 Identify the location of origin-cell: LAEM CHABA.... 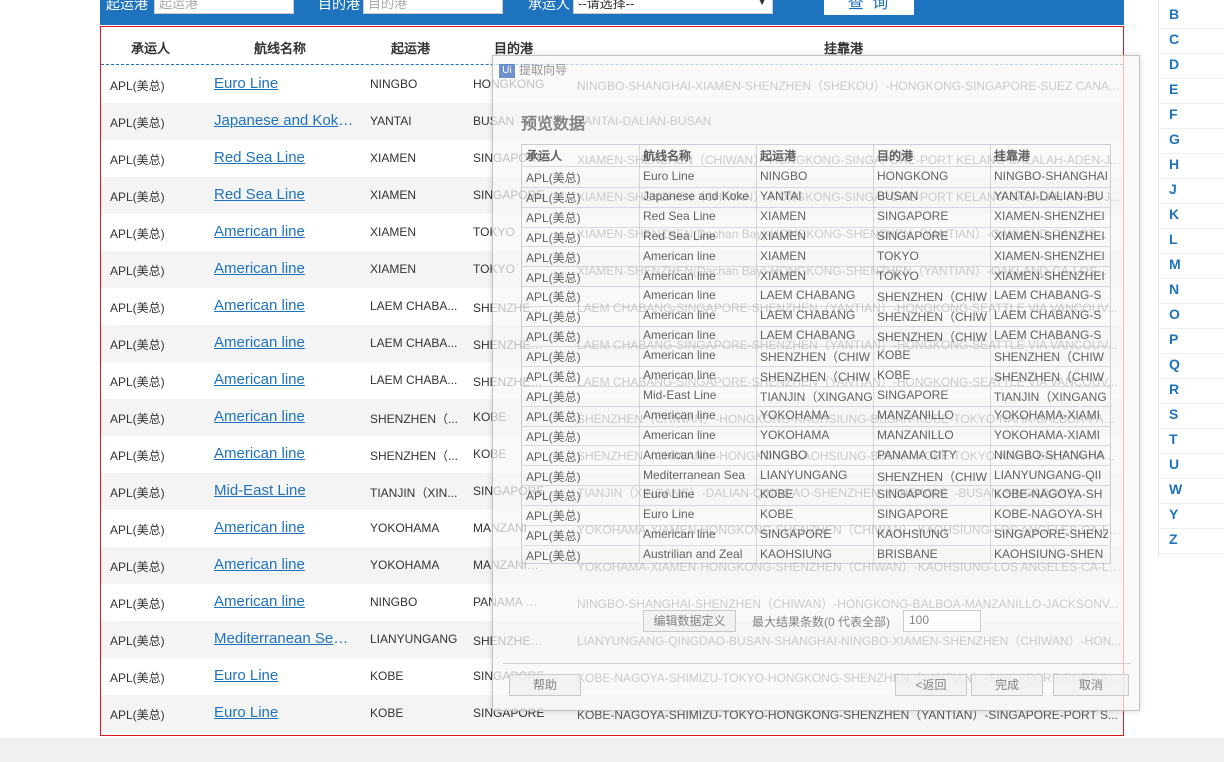
(414, 380).